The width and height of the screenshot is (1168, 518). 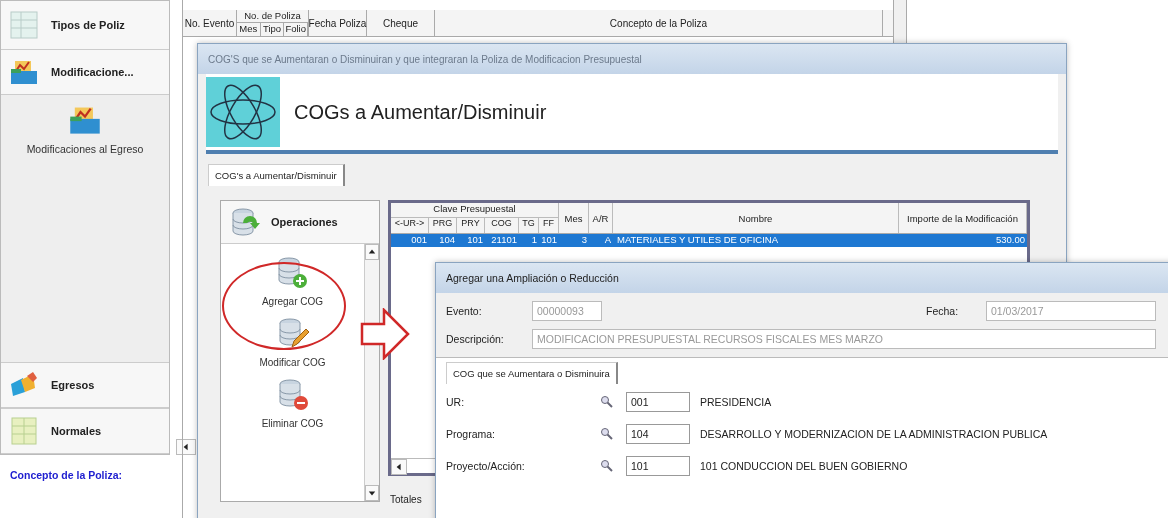 I want to click on column-header: Folio, so click(x=296, y=29).